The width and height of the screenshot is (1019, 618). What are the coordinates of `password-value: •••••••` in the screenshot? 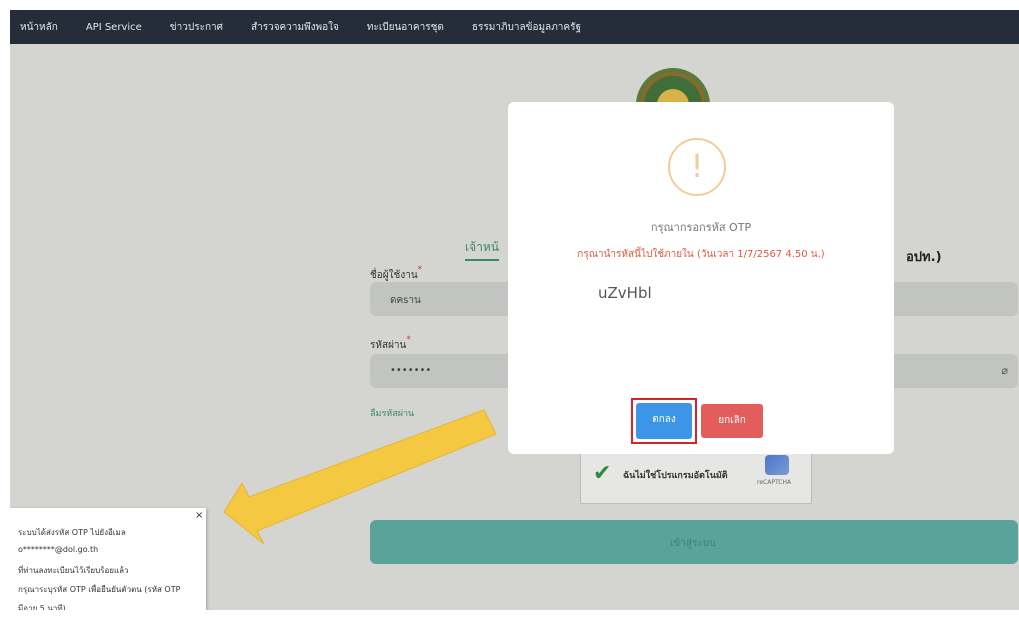 It's located at (411, 370).